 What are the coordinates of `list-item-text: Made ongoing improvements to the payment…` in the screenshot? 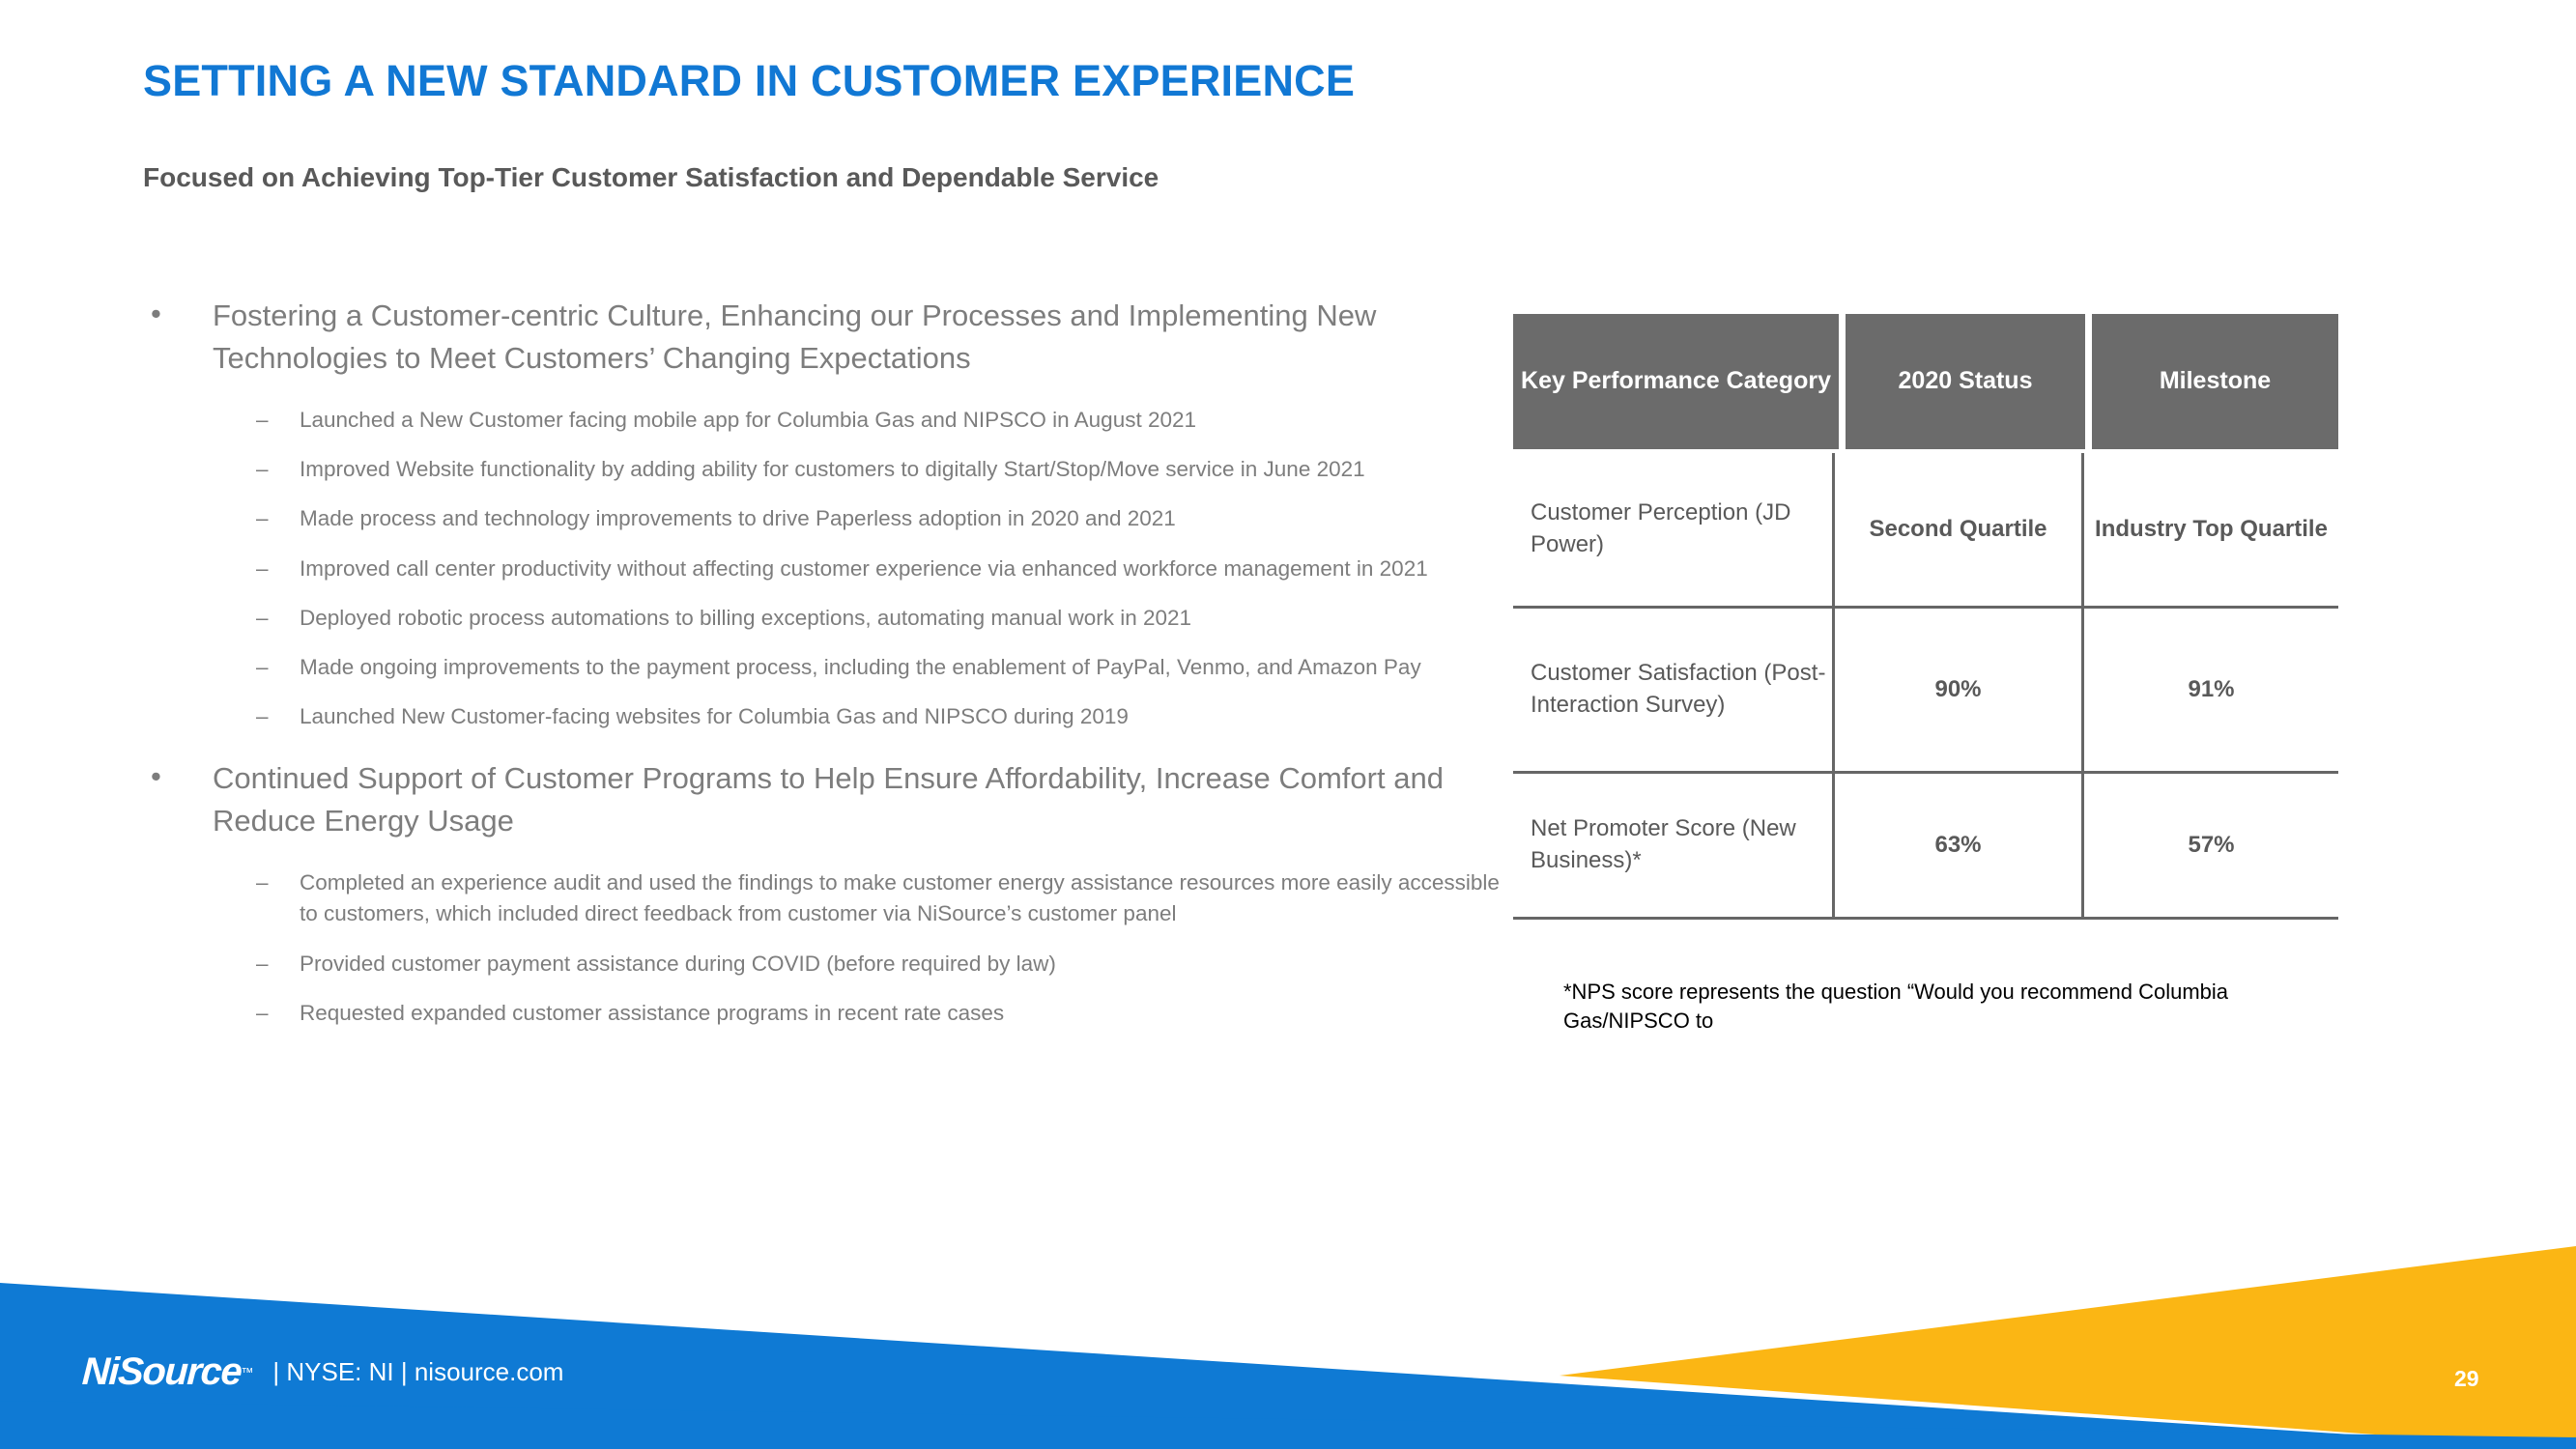 It's located at (861, 666).